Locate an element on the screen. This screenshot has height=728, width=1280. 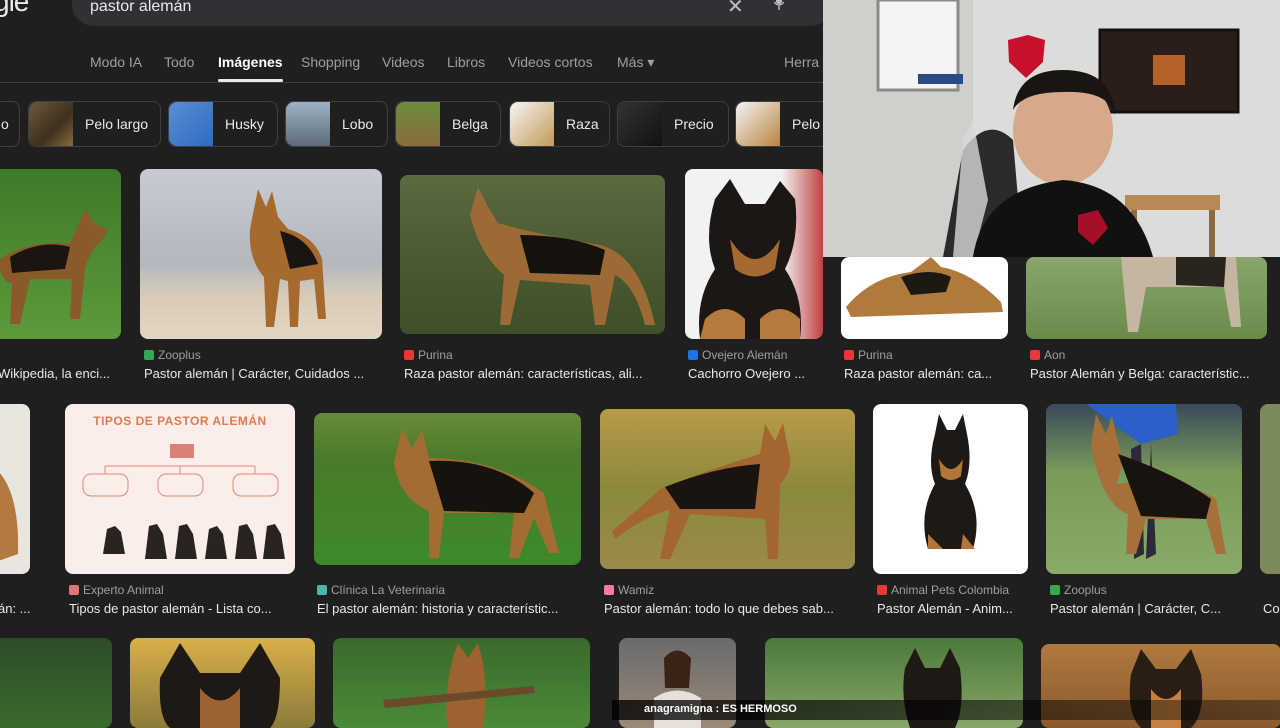
result-source: Ovejero Alemán is located at coordinates (737, 355).